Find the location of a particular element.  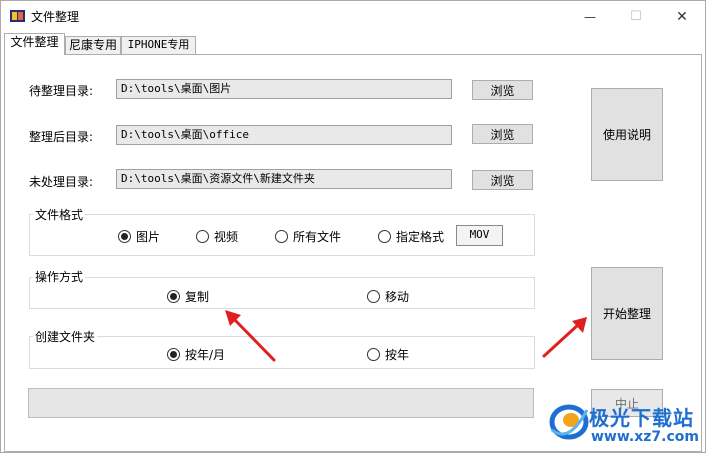

custom-format-input: MOV is located at coordinates (479, 235).